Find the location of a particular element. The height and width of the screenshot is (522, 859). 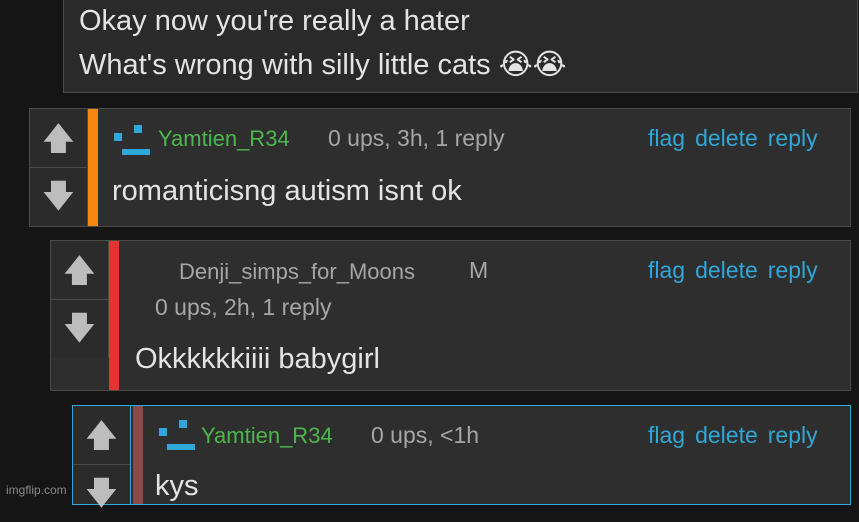

comment-meta: 0 ups, <1h is located at coordinates (425, 435).